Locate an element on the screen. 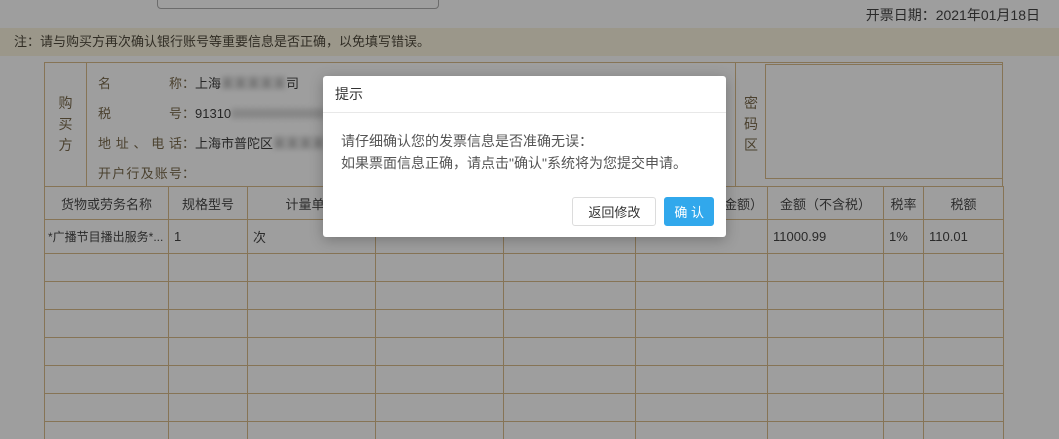  dialog-footer: 返回修改 确 认 is located at coordinates (643, 211).